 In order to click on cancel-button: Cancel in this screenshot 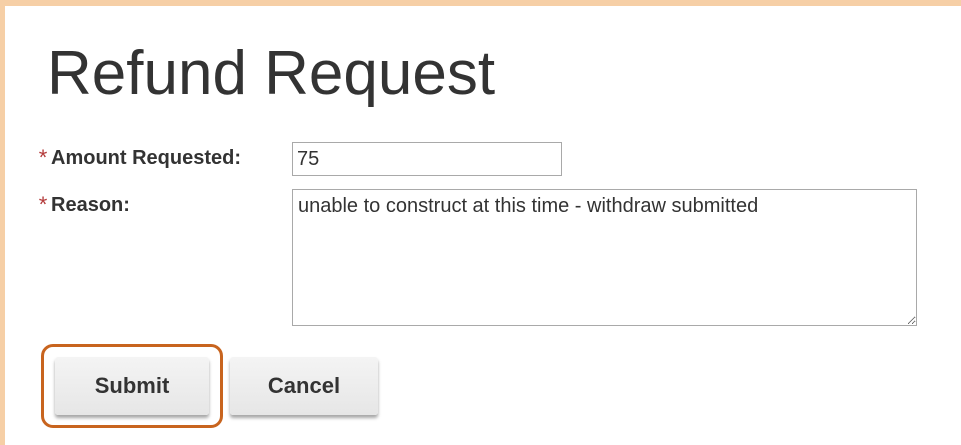, I will do `click(304, 386)`.